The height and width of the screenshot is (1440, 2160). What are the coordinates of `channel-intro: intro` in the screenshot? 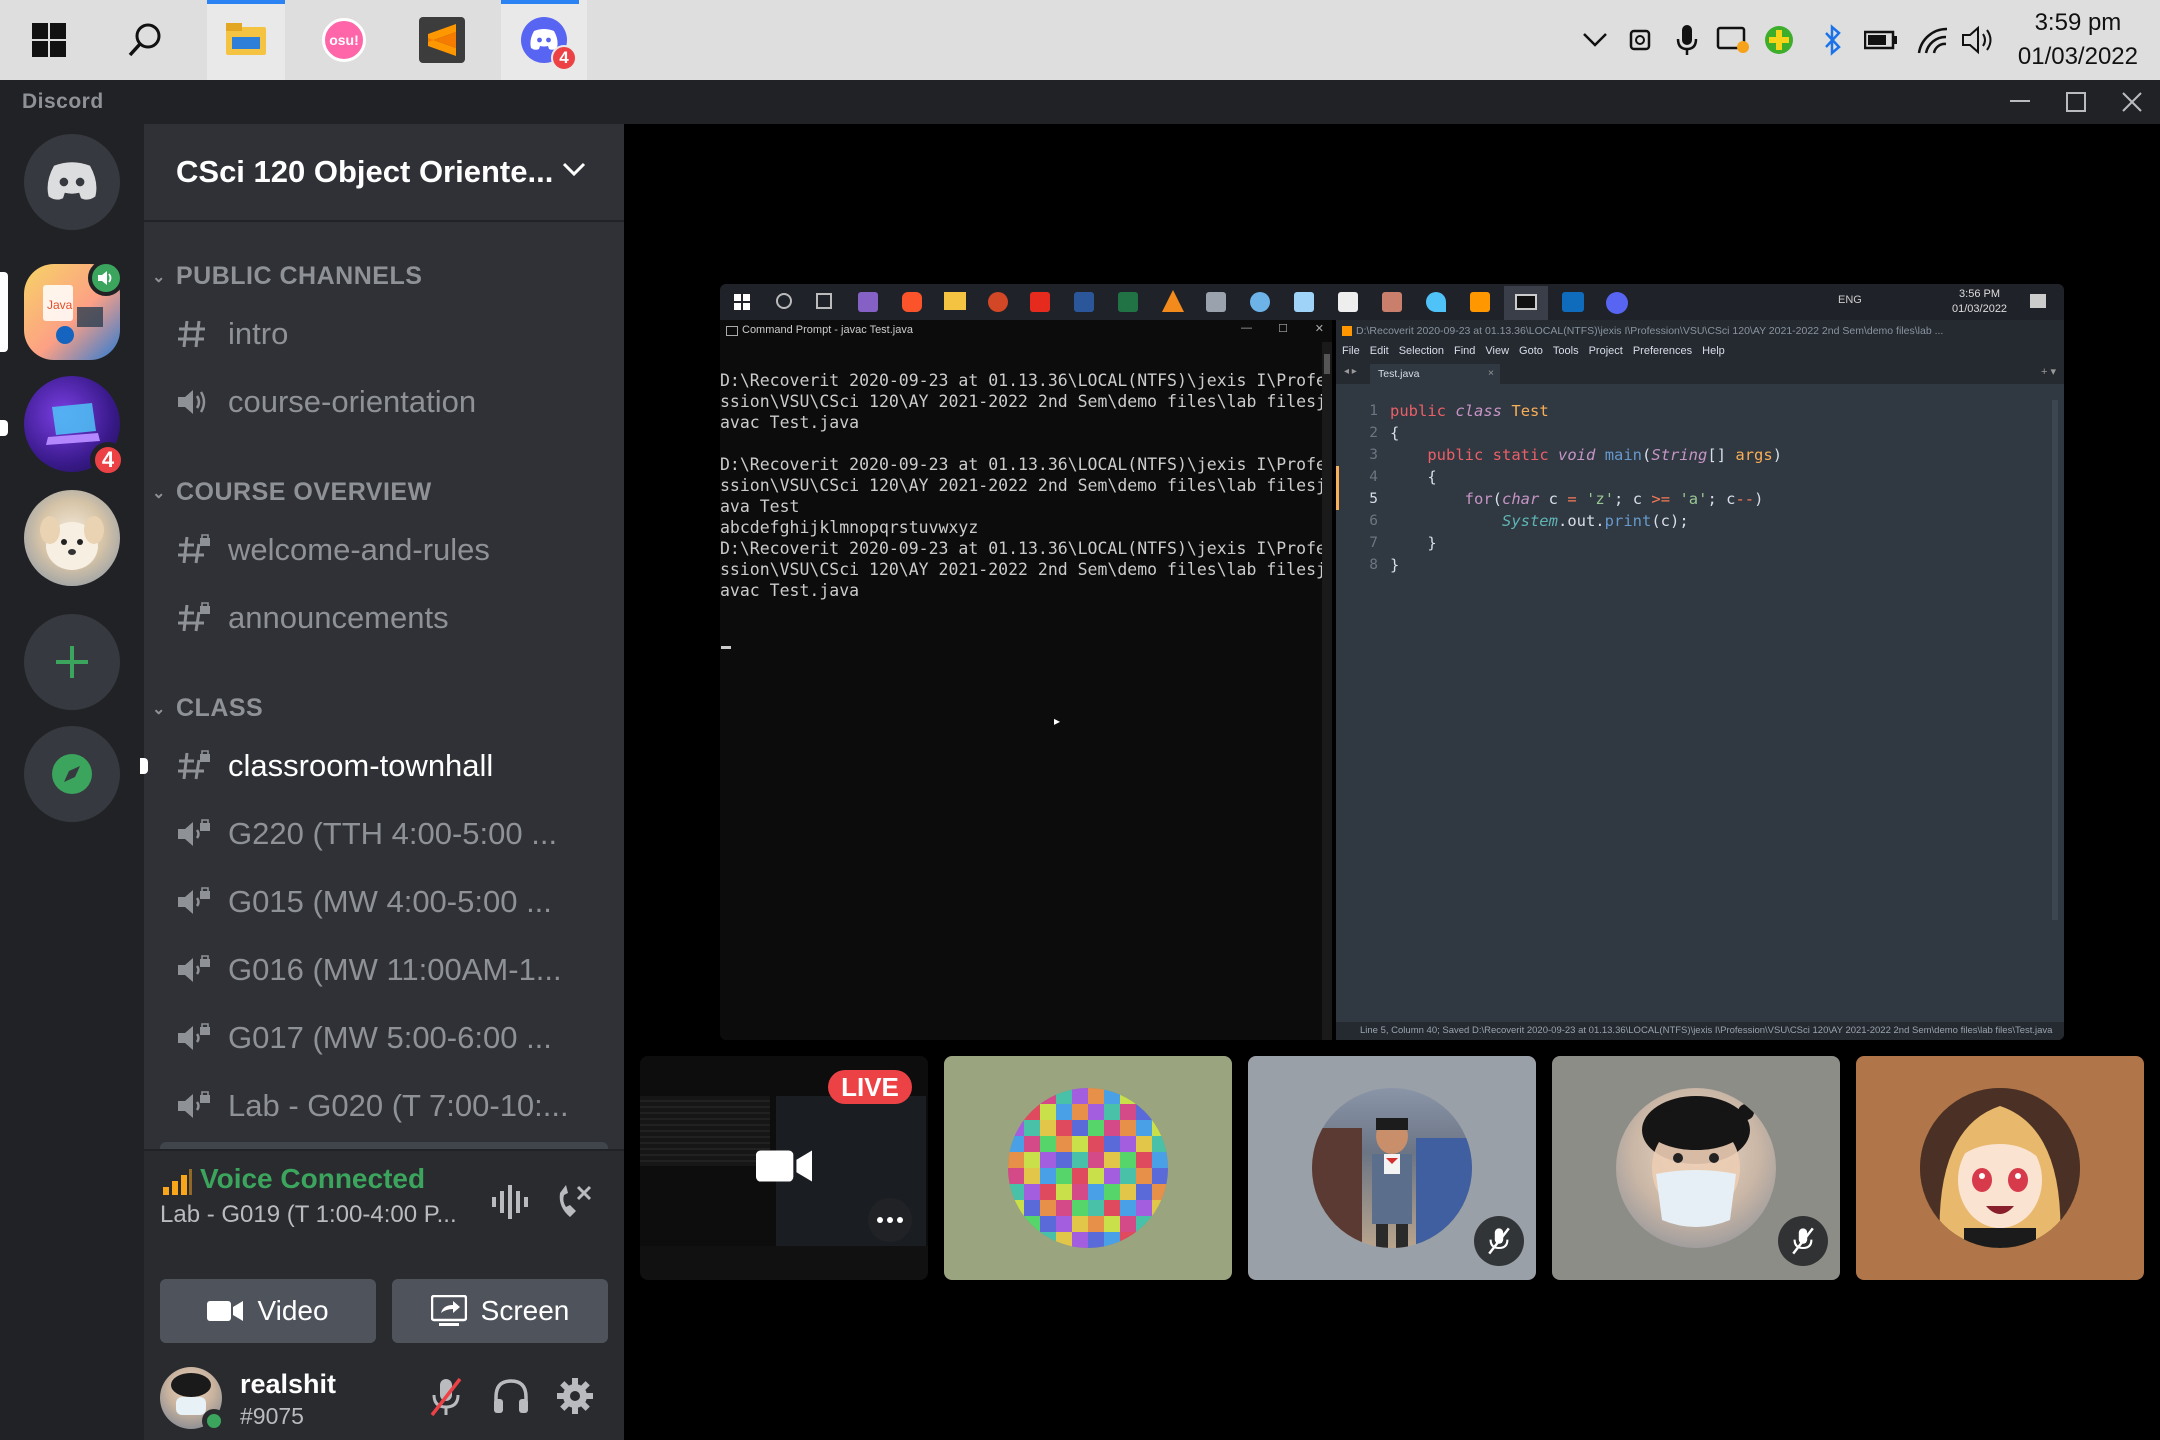 It's located at (392, 334).